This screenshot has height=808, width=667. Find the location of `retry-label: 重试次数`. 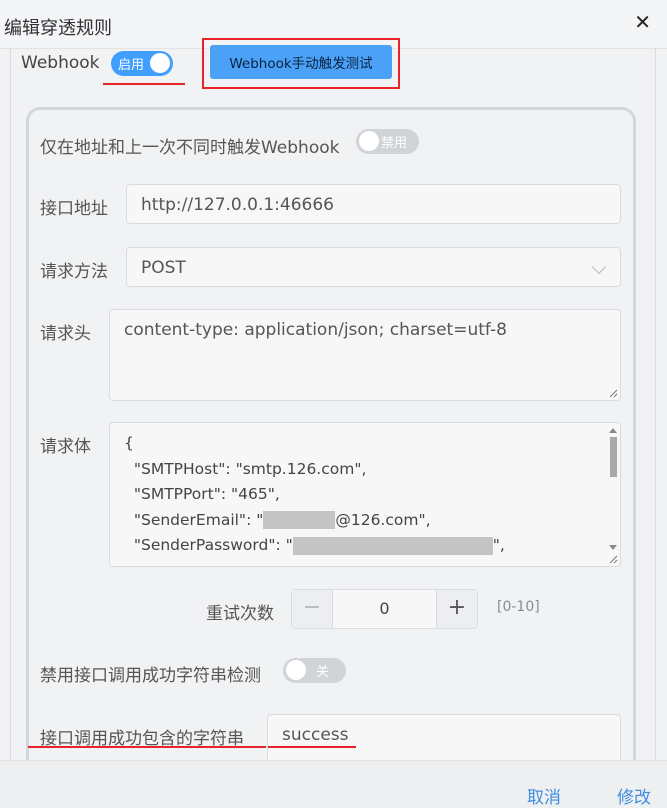

retry-label: 重试次数 is located at coordinates (240, 614).